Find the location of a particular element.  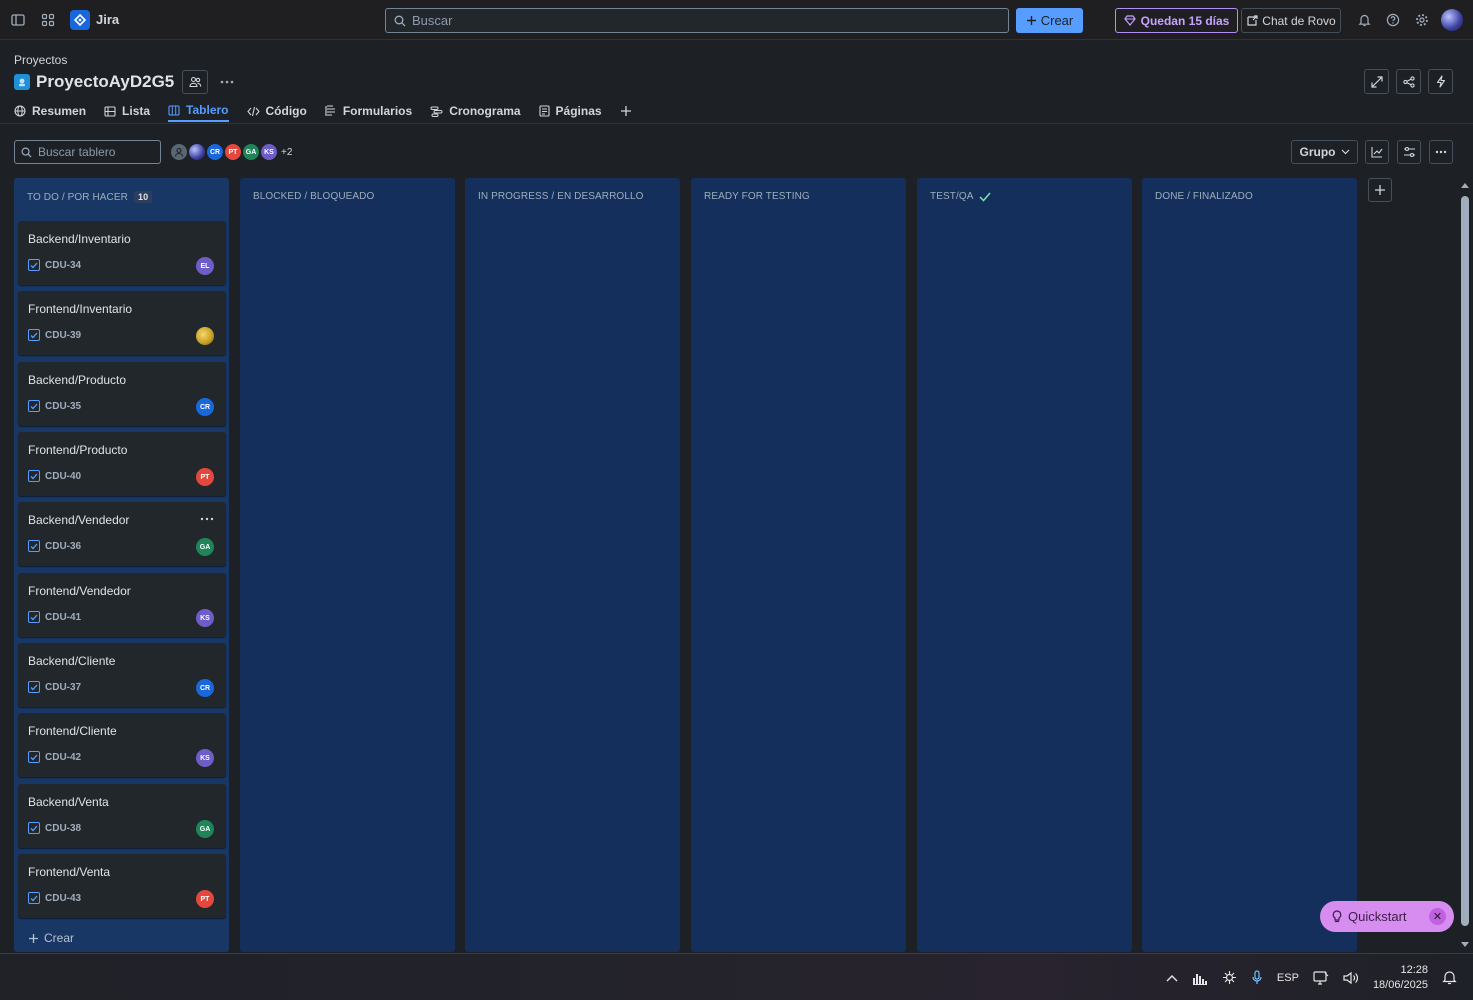

issue-card: Backend/Vendedor CDU-36 GA is located at coordinates (122, 534).